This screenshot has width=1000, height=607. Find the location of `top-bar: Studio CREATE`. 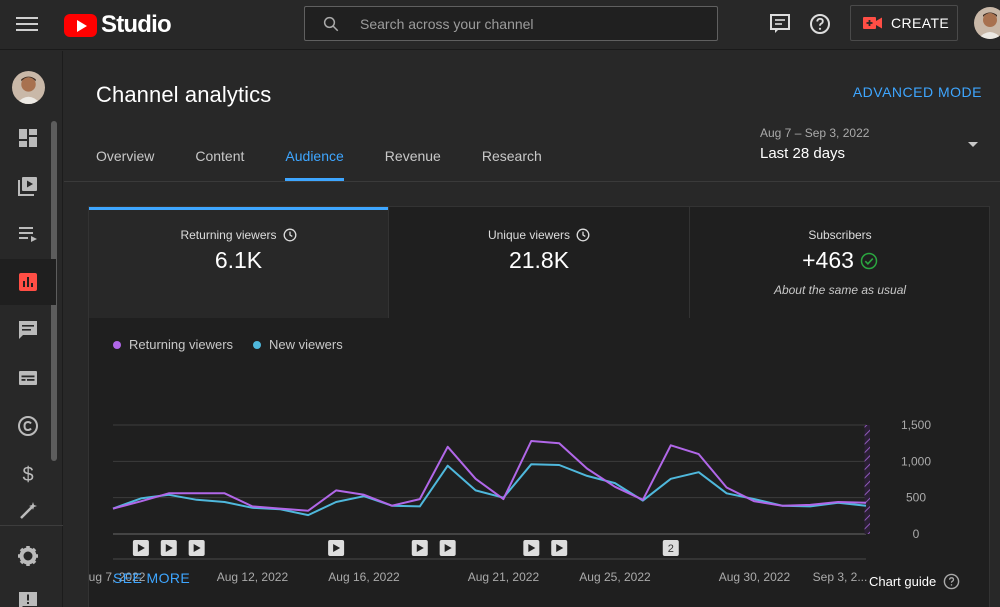

top-bar: Studio CREATE is located at coordinates (500, 25).